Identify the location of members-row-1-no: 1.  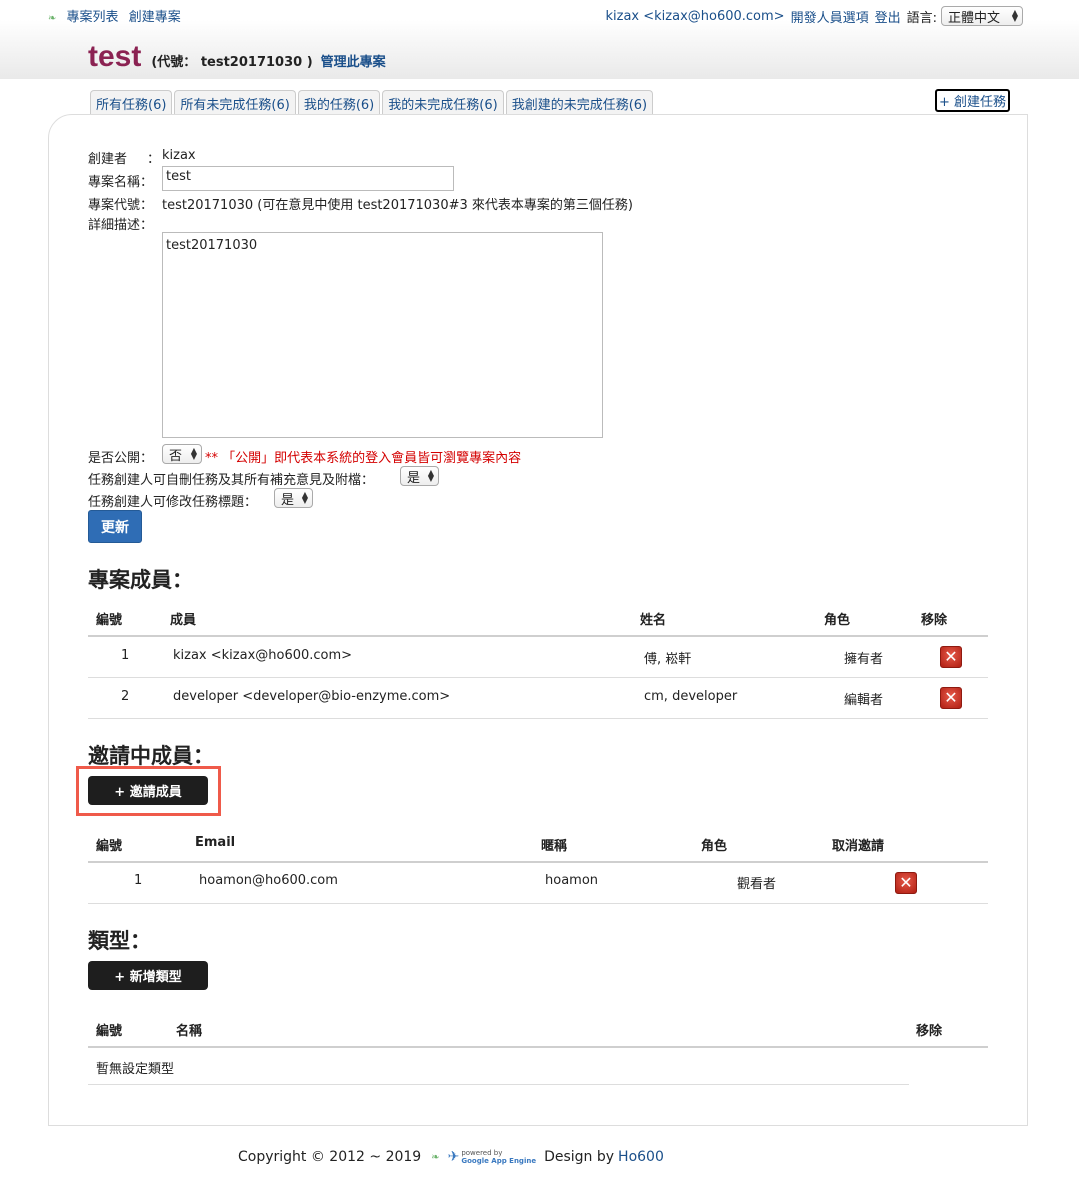
(125, 655).